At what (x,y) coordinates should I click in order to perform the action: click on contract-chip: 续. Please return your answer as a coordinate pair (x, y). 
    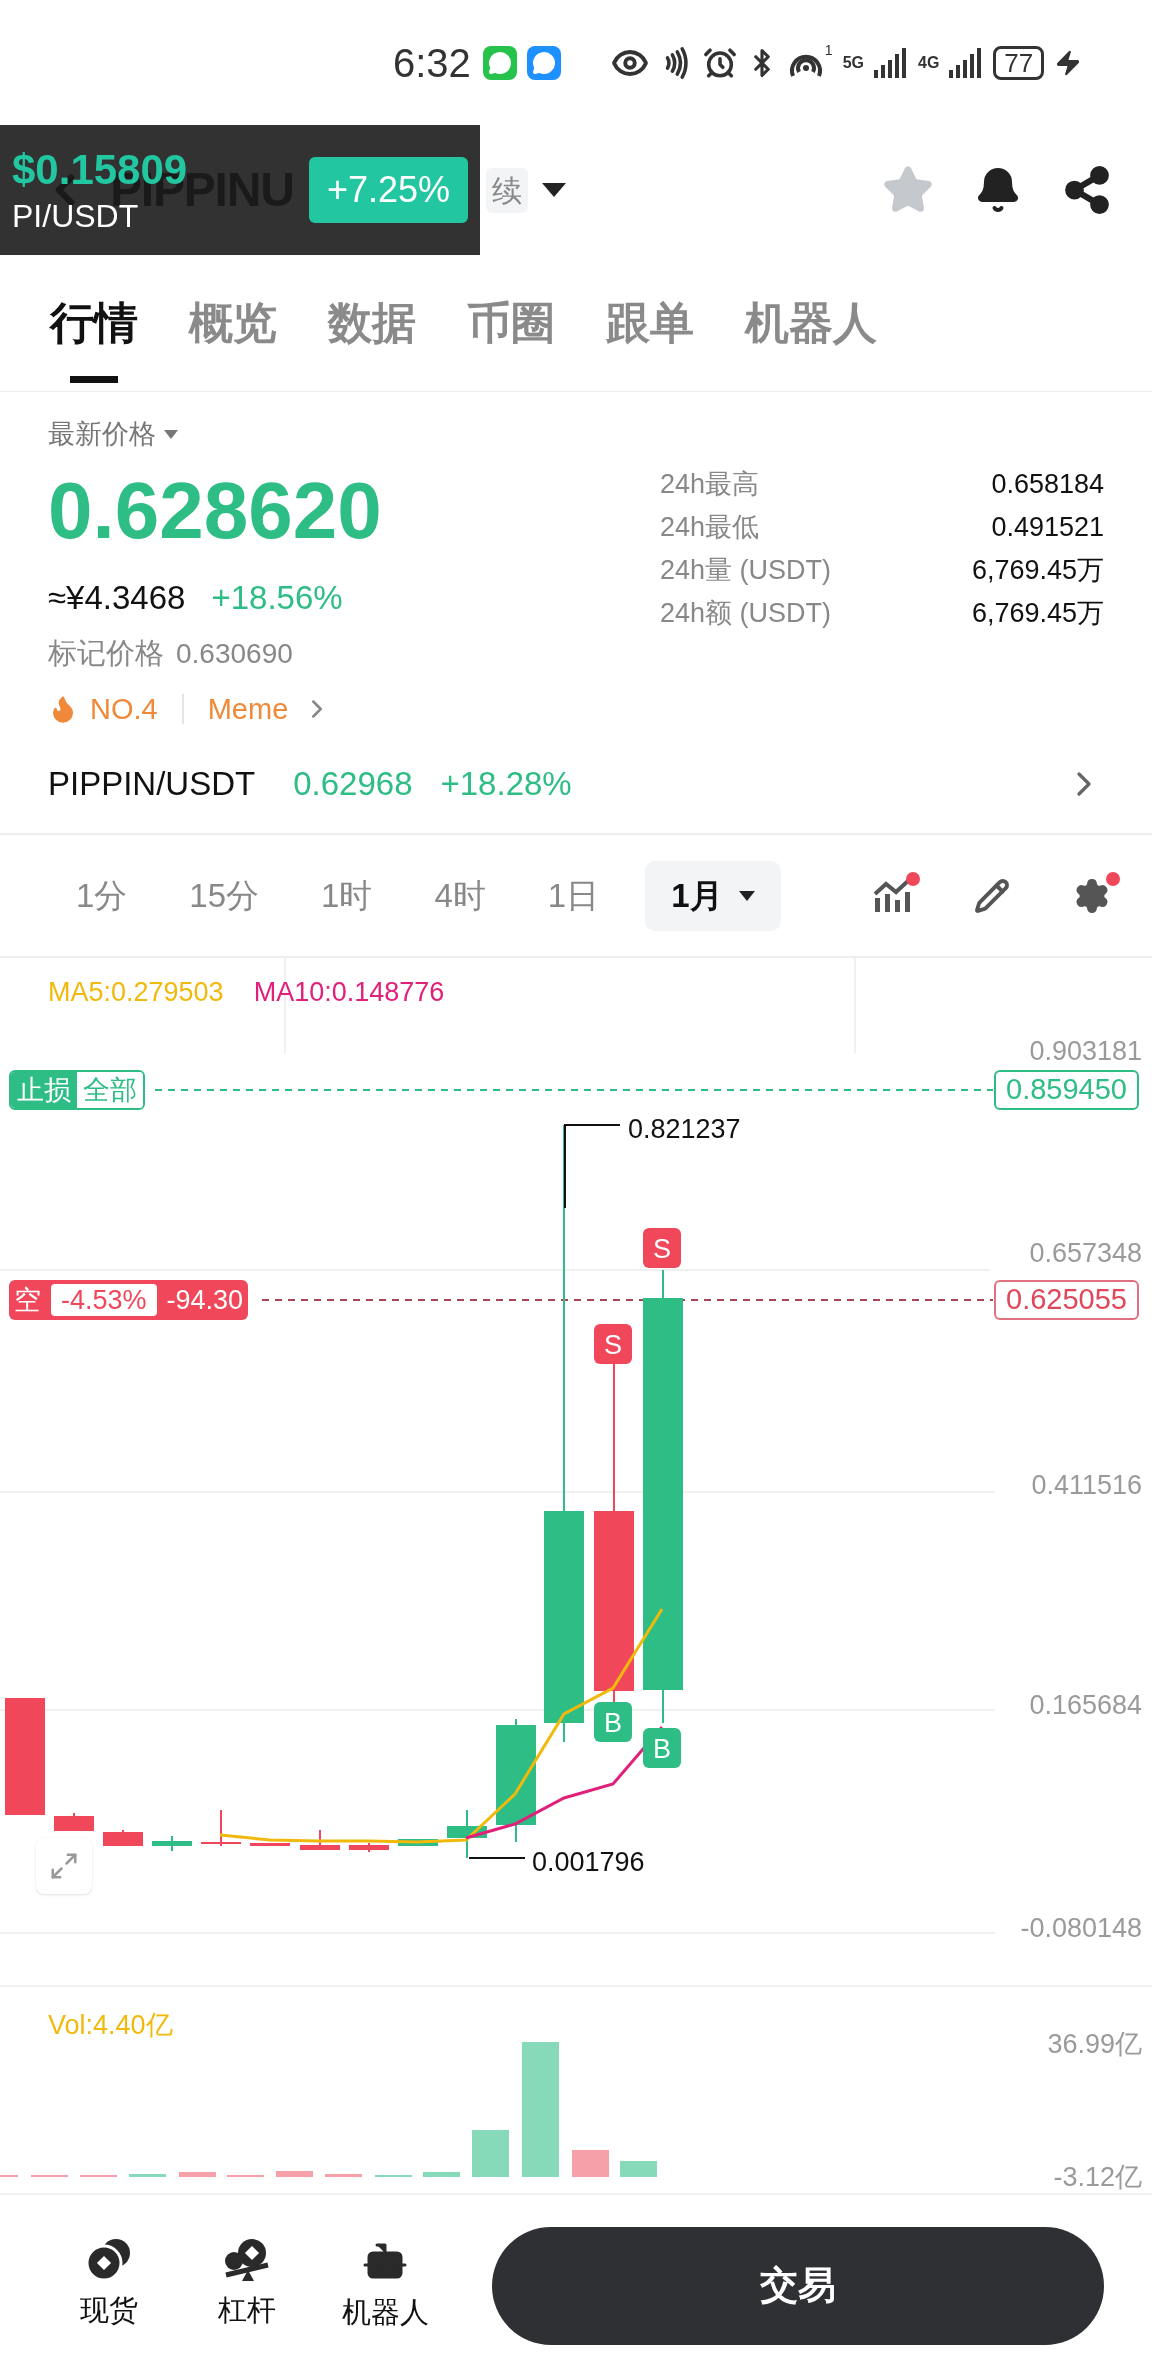
    Looking at the image, I should click on (506, 190).